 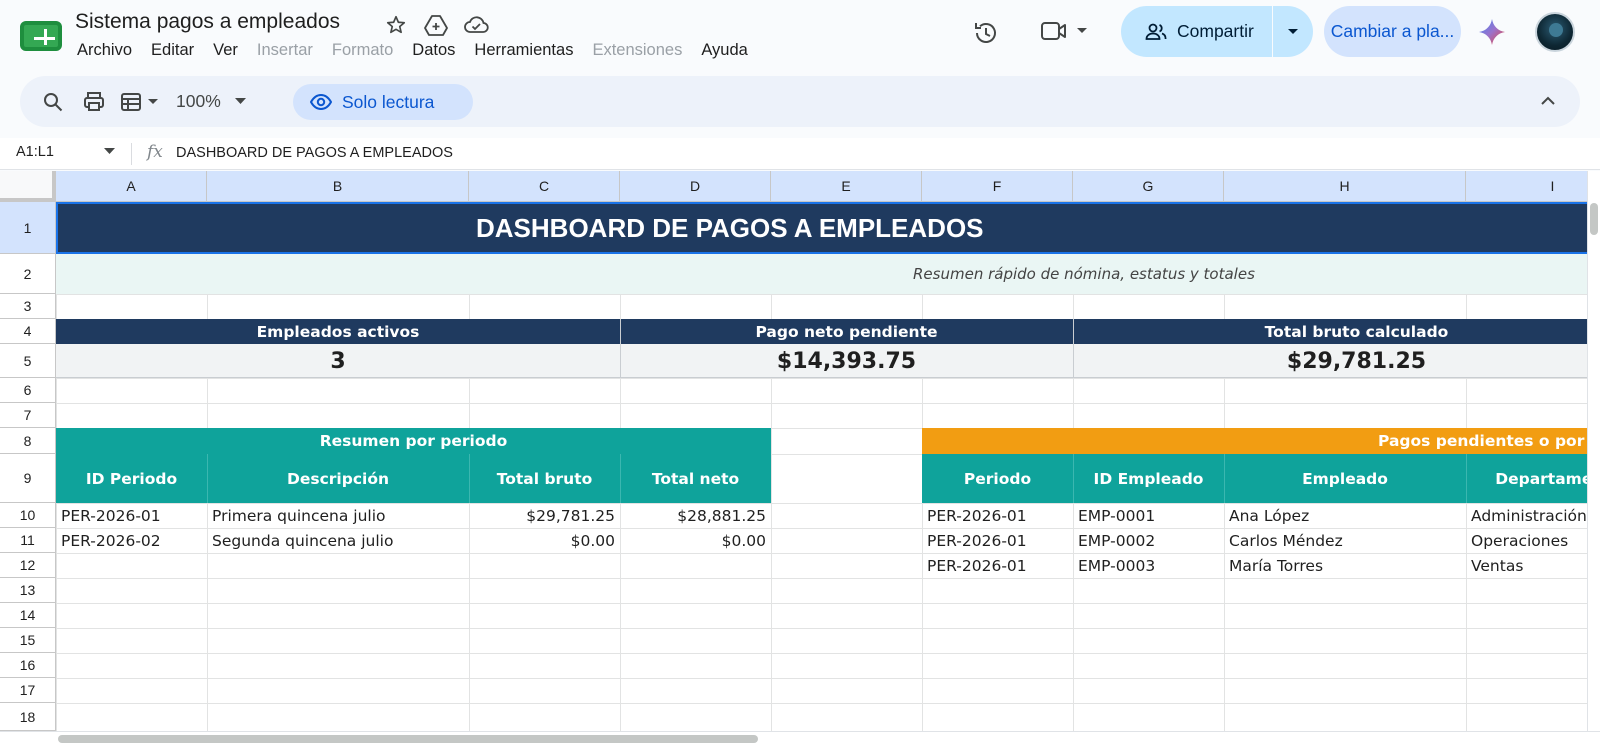 What do you see at coordinates (338, 361) in the screenshot?
I see `kpi-value: 3` at bounding box center [338, 361].